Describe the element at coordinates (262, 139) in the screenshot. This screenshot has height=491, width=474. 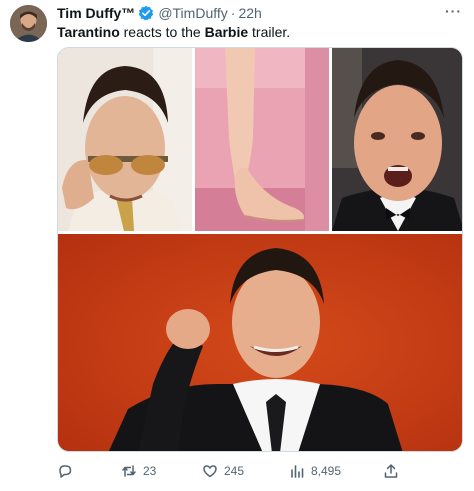
I see `photo-barbie-foot` at that location.